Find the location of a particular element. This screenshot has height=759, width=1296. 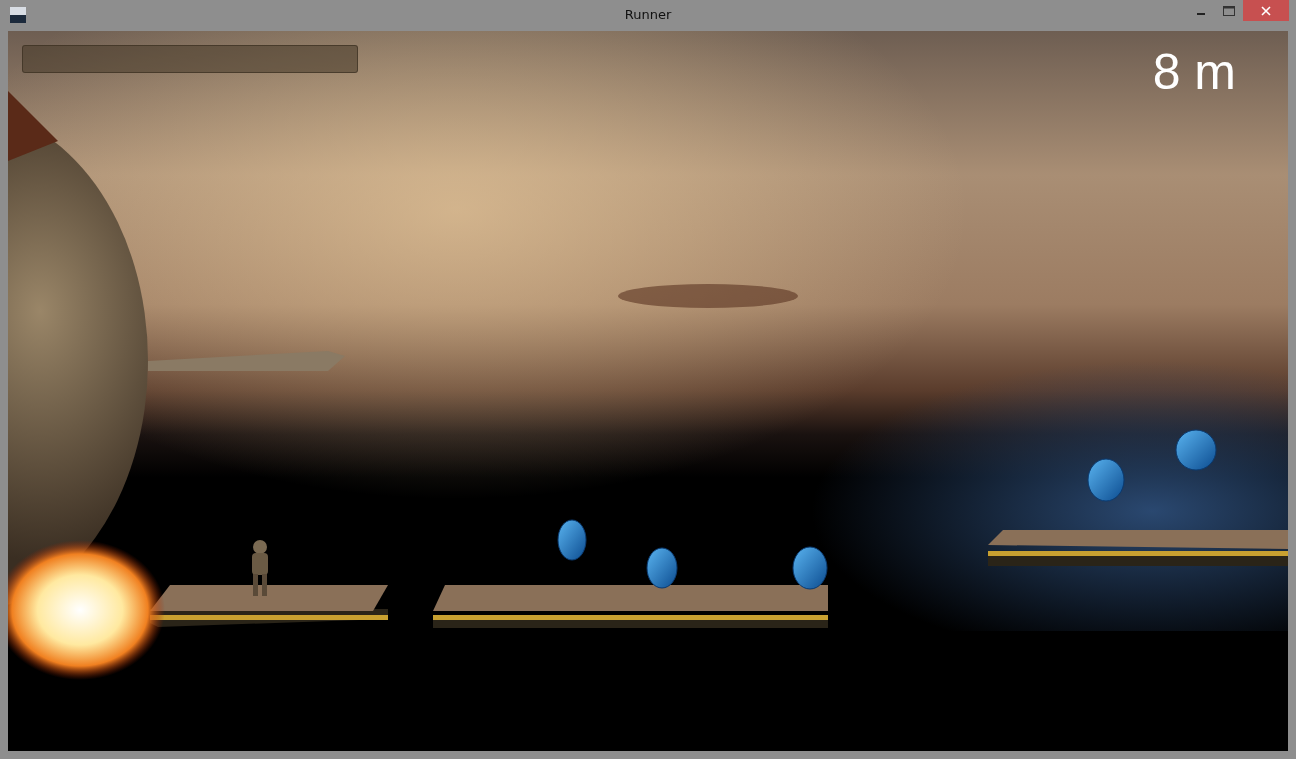

distance-counter: 8 m is located at coordinates (1194, 72).